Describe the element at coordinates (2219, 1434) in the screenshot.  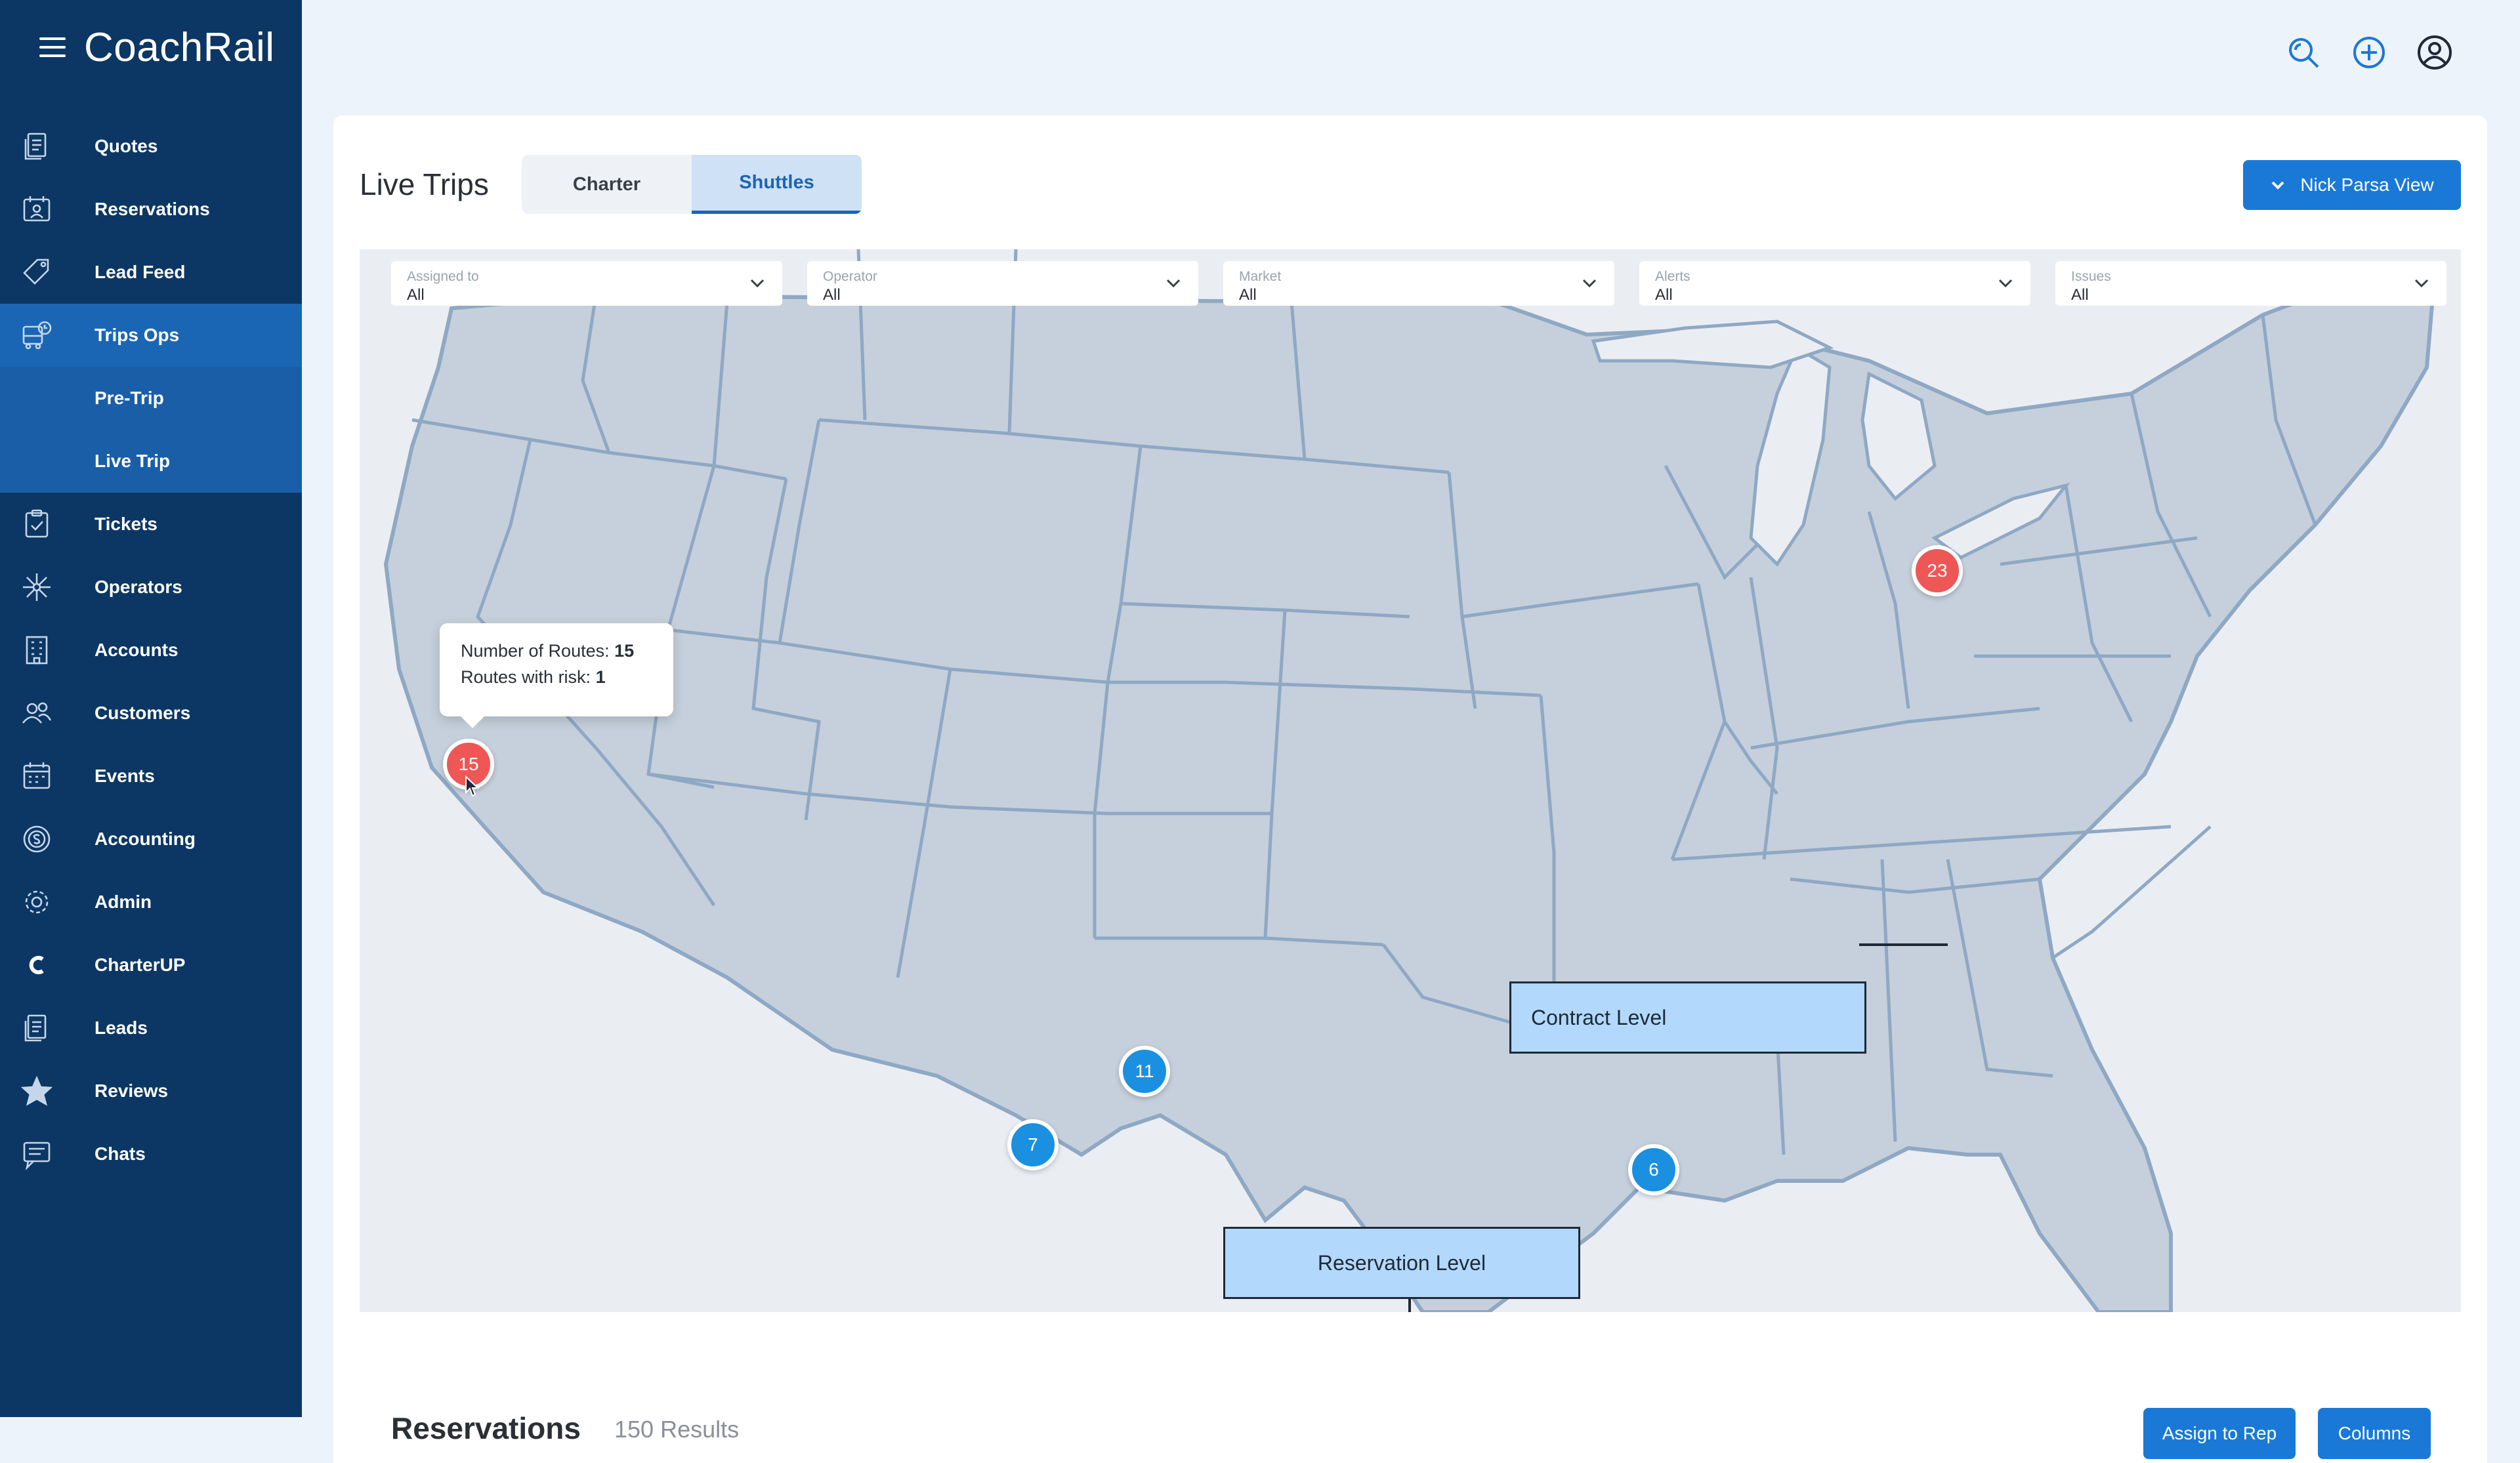
I see `assign-to-rep-button: Assign to Rep` at that location.